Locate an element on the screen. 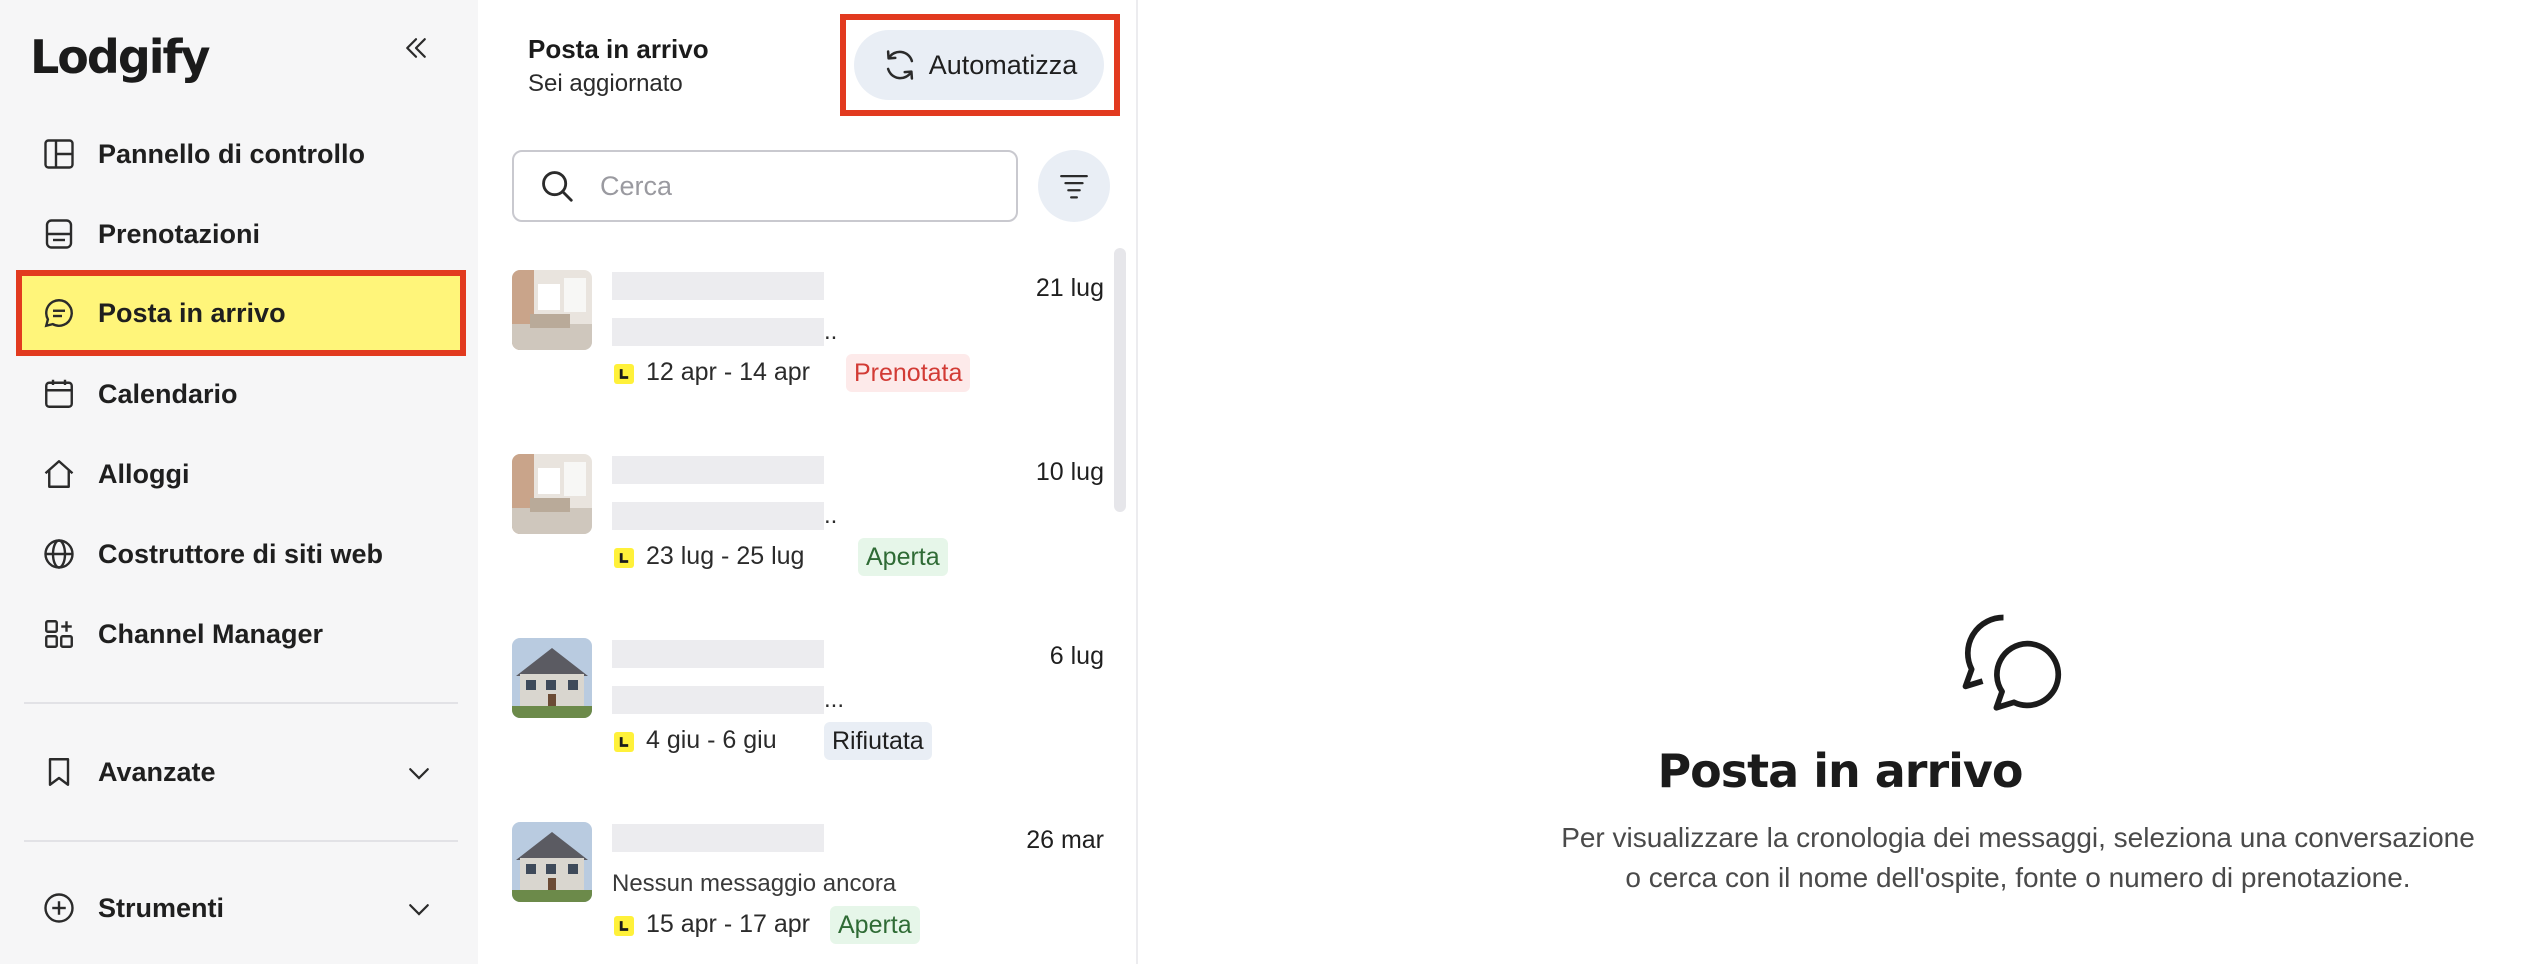 Image resolution: width=2542 pixels, height=964 pixels. status-badge: Prenotata is located at coordinates (908, 373).